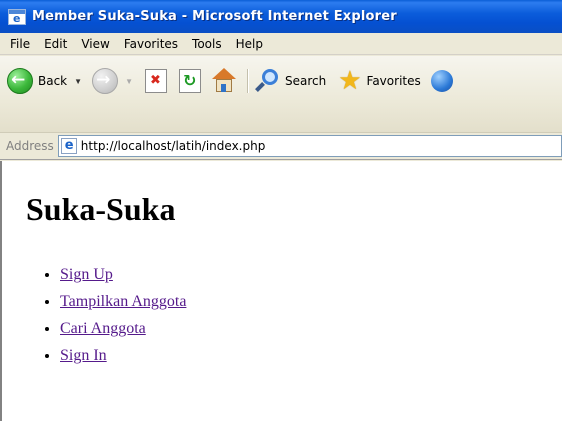 The height and width of the screenshot is (421, 562). I want to click on address-label: Address, so click(30, 146).